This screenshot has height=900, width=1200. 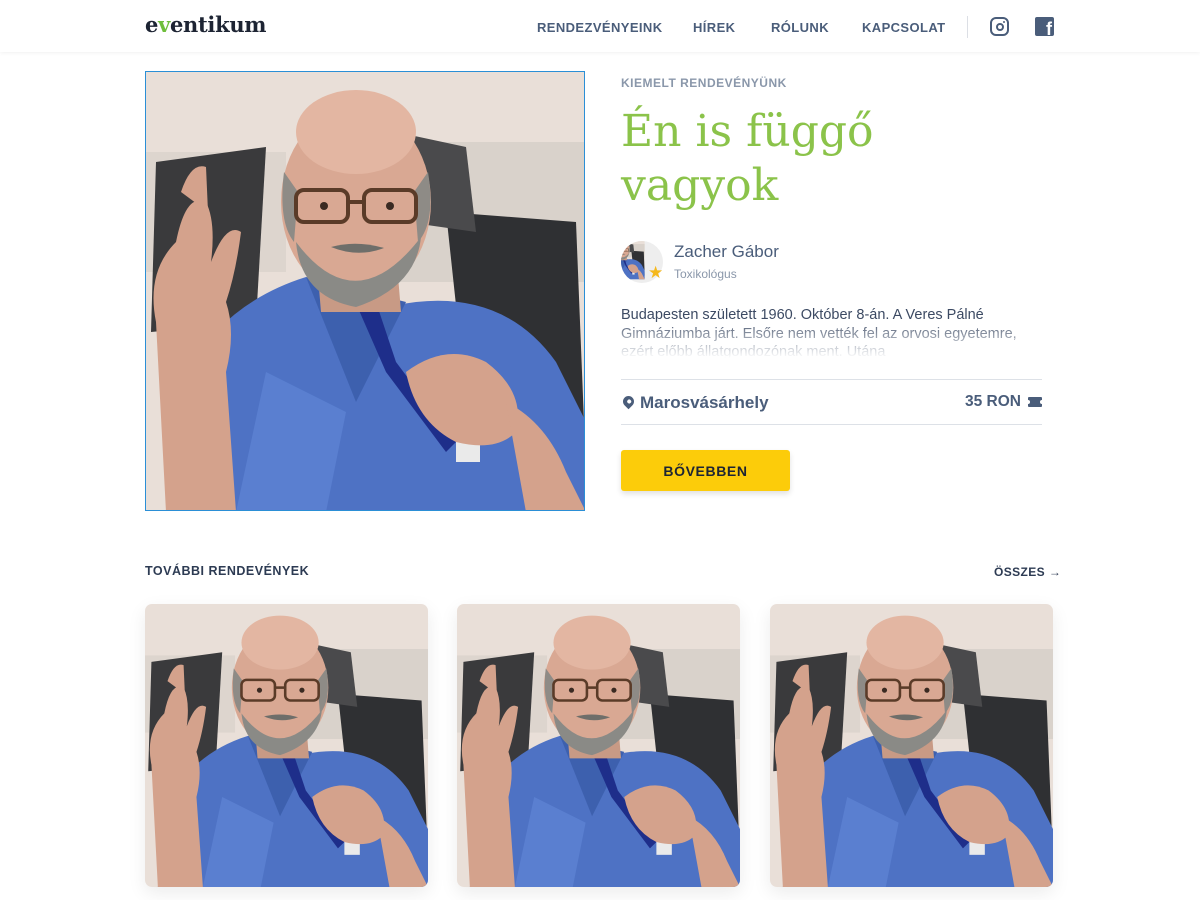 What do you see at coordinates (714, 27) in the screenshot?
I see `nav-item-hirek: HÍREK` at bounding box center [714, 27].